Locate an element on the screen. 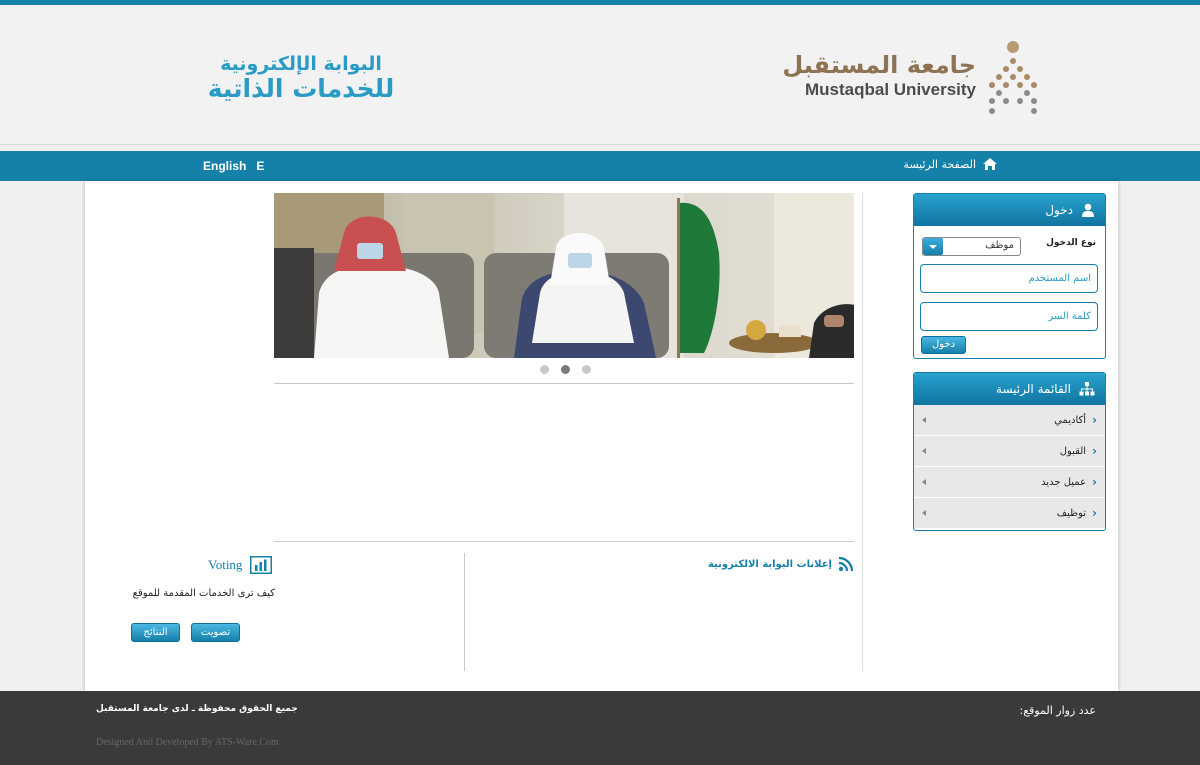 Image resolution: width=1200 pixels, height=765 pixels. login-panel-title: دخول is located at coordinates (1059, 210).